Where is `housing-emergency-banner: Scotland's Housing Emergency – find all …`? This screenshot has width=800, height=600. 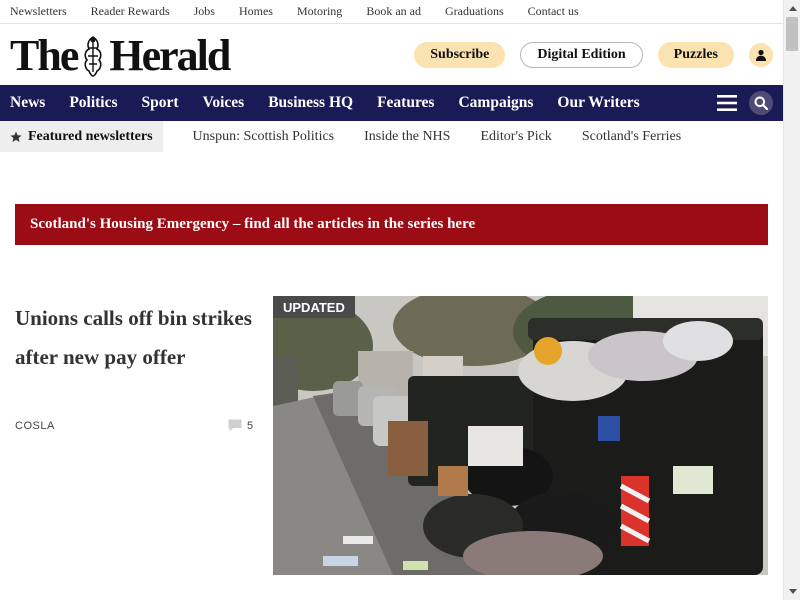
housing-emergency-banner: Scotland's Housing Emergency – find all … is located at coordinates (391, 224).